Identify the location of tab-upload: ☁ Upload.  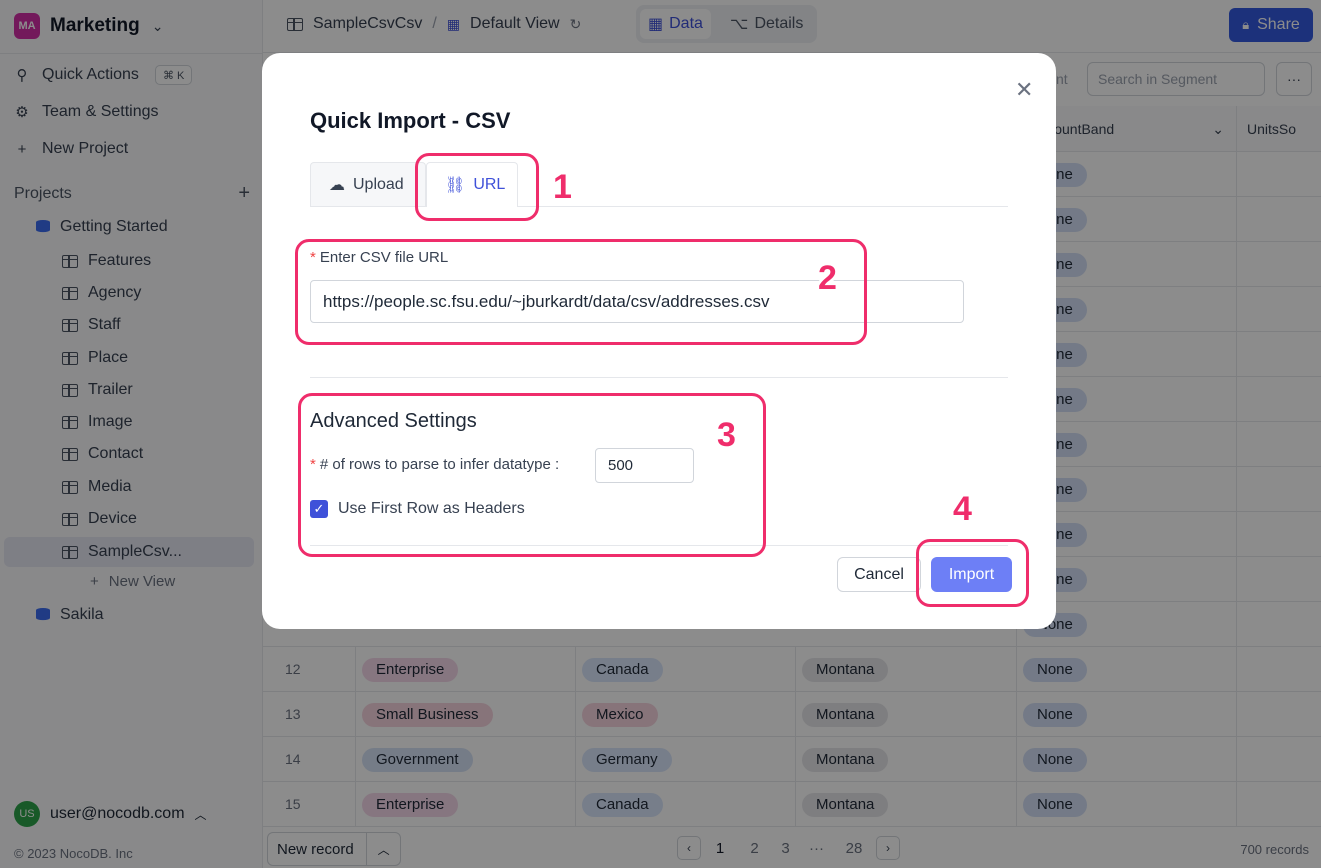
(368, 184).